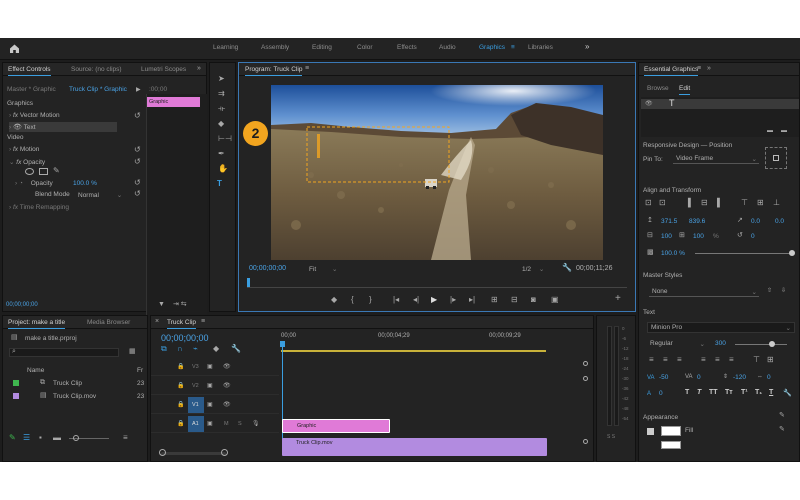 The image size is (800, 500). I want to click on align-text-right-icon: ≡, so click(679, 360).